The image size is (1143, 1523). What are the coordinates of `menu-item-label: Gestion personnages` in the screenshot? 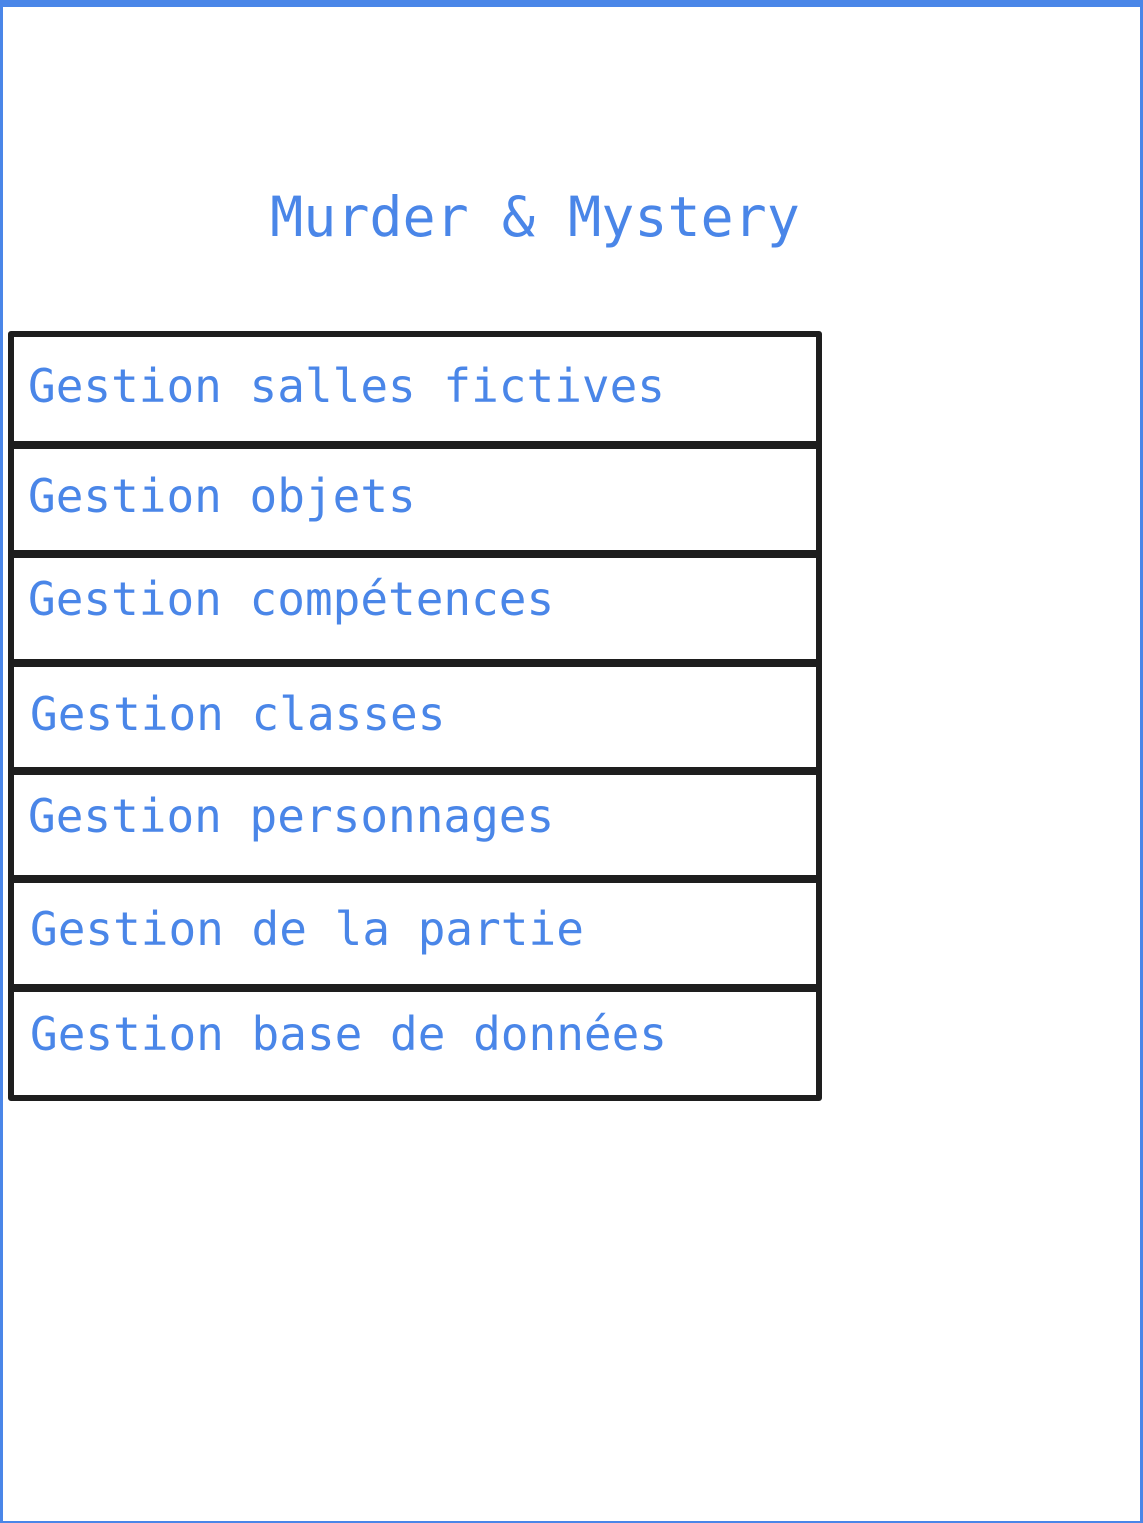 It's located at (291, 816).